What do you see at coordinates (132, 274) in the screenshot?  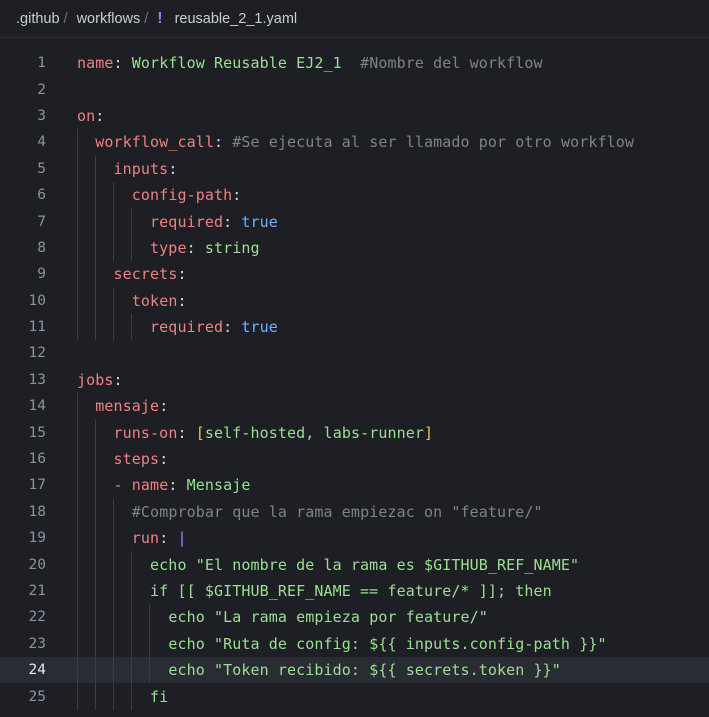 I see `code-text: secrets:` at bounding box center [132, 274].